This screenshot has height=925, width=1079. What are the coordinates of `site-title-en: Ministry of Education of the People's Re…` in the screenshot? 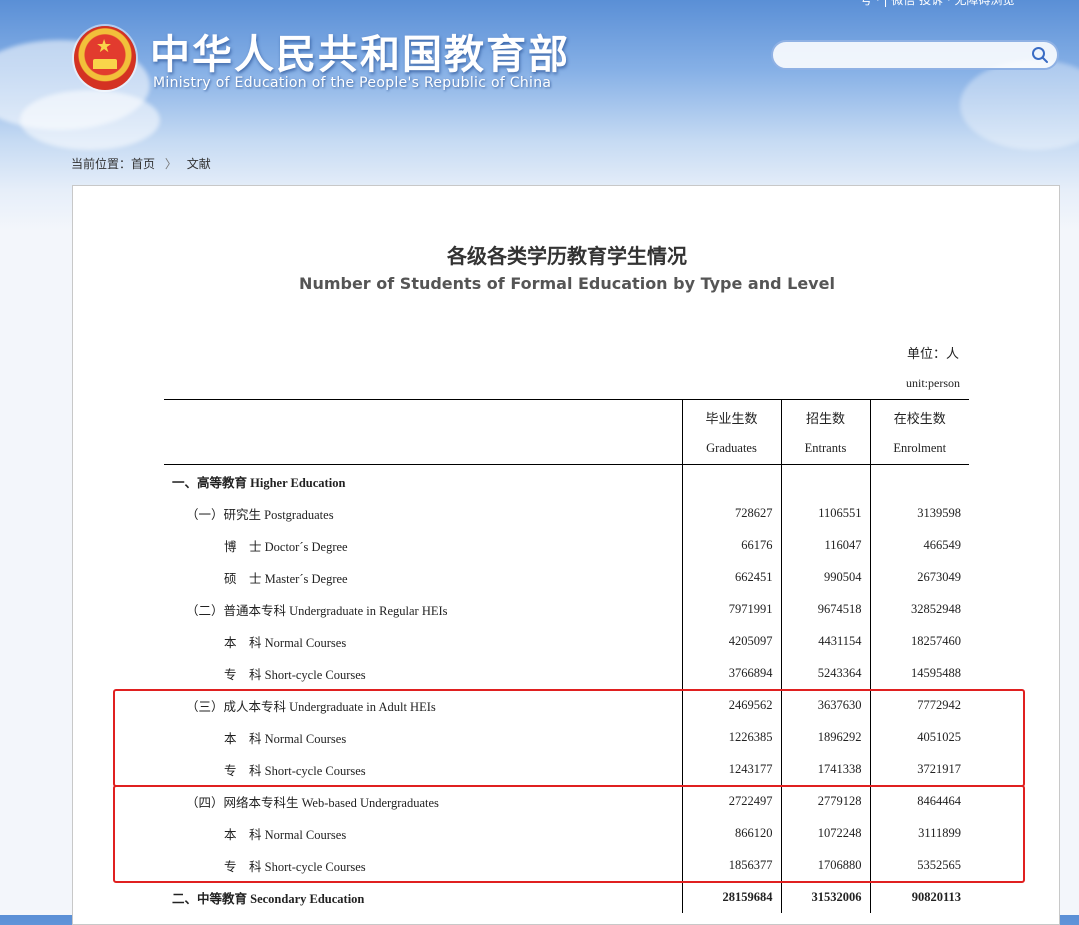 It's located at (352, 83).